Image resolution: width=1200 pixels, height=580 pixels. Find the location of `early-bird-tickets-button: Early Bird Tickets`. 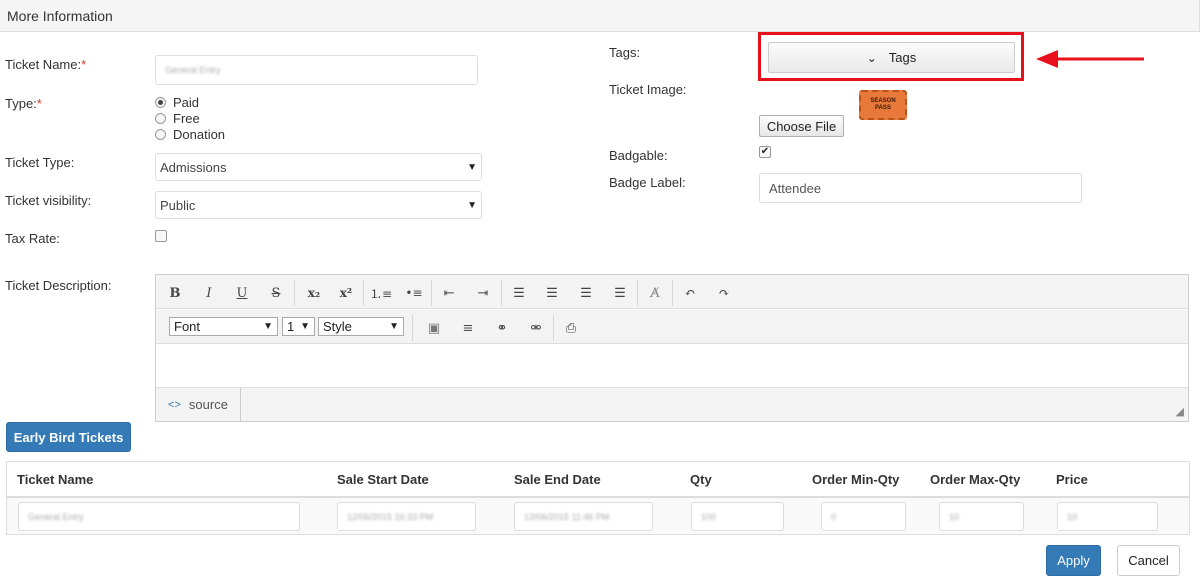

early-bird-tickets-button: Early Bird Tickets is located at coordinates (68, 437).